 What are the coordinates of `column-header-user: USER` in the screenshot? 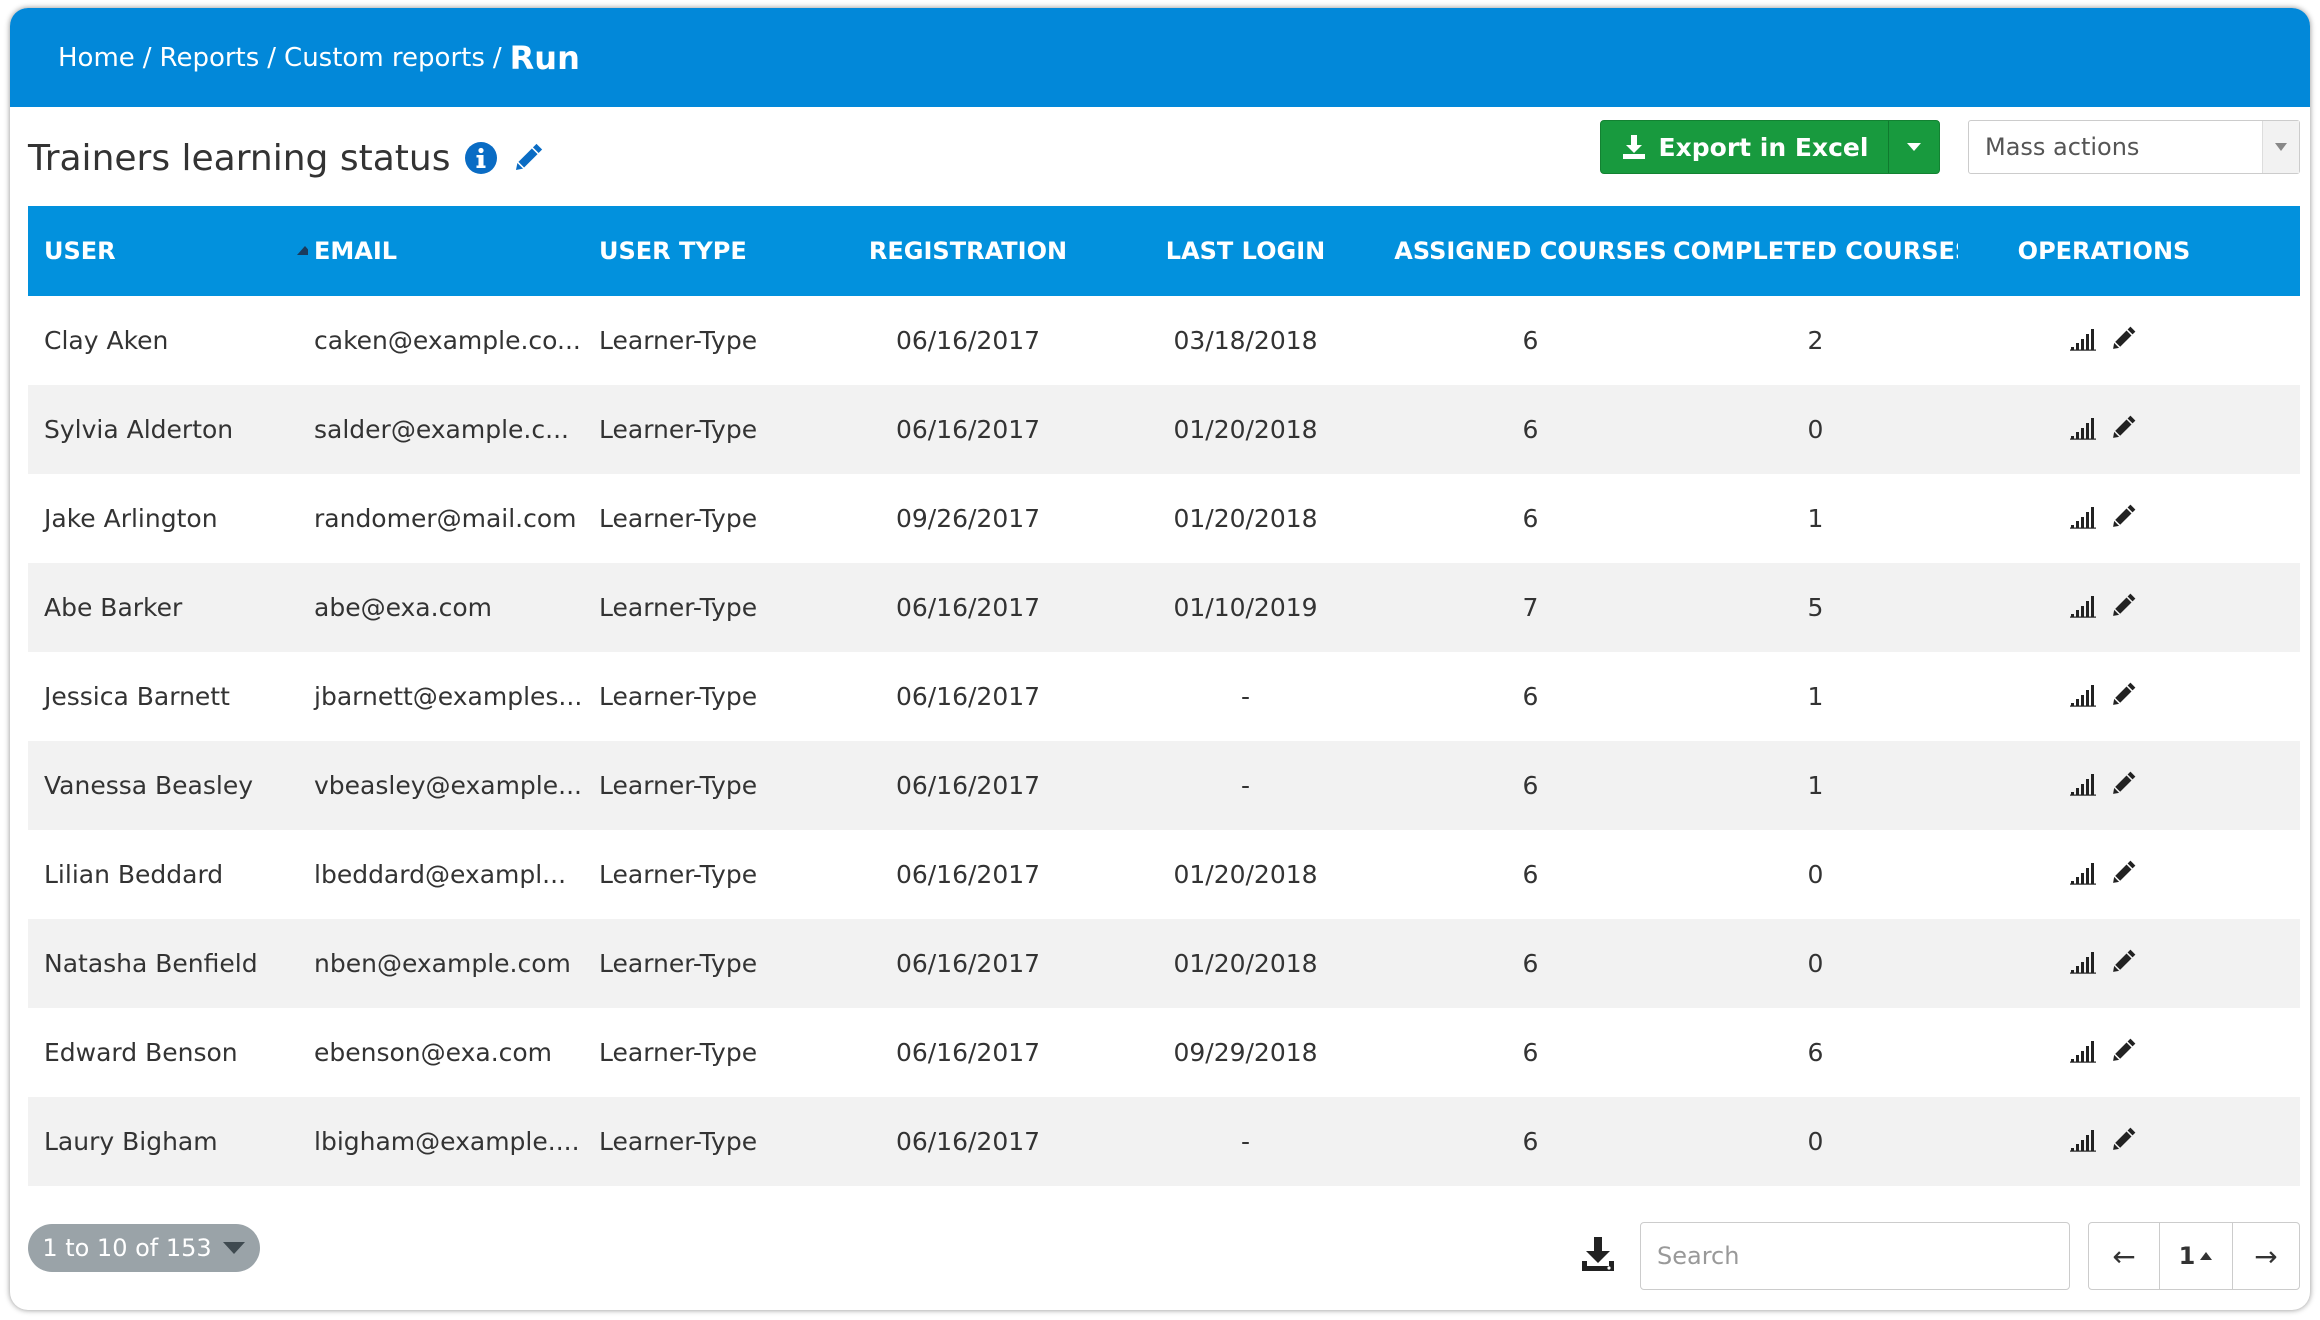 It's located at (168, 251).